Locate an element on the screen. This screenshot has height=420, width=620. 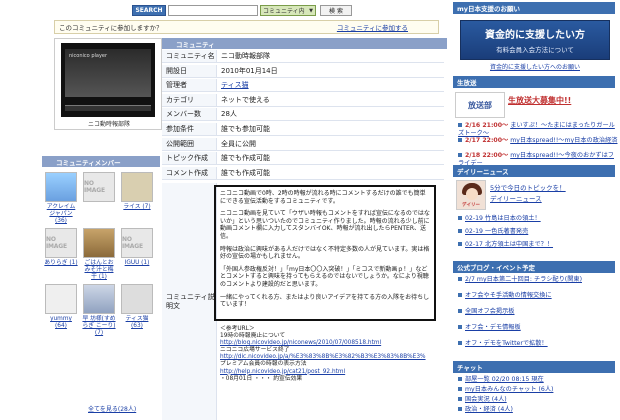
daily-news-avatar: デイリー is located at coordinates (471, 195).